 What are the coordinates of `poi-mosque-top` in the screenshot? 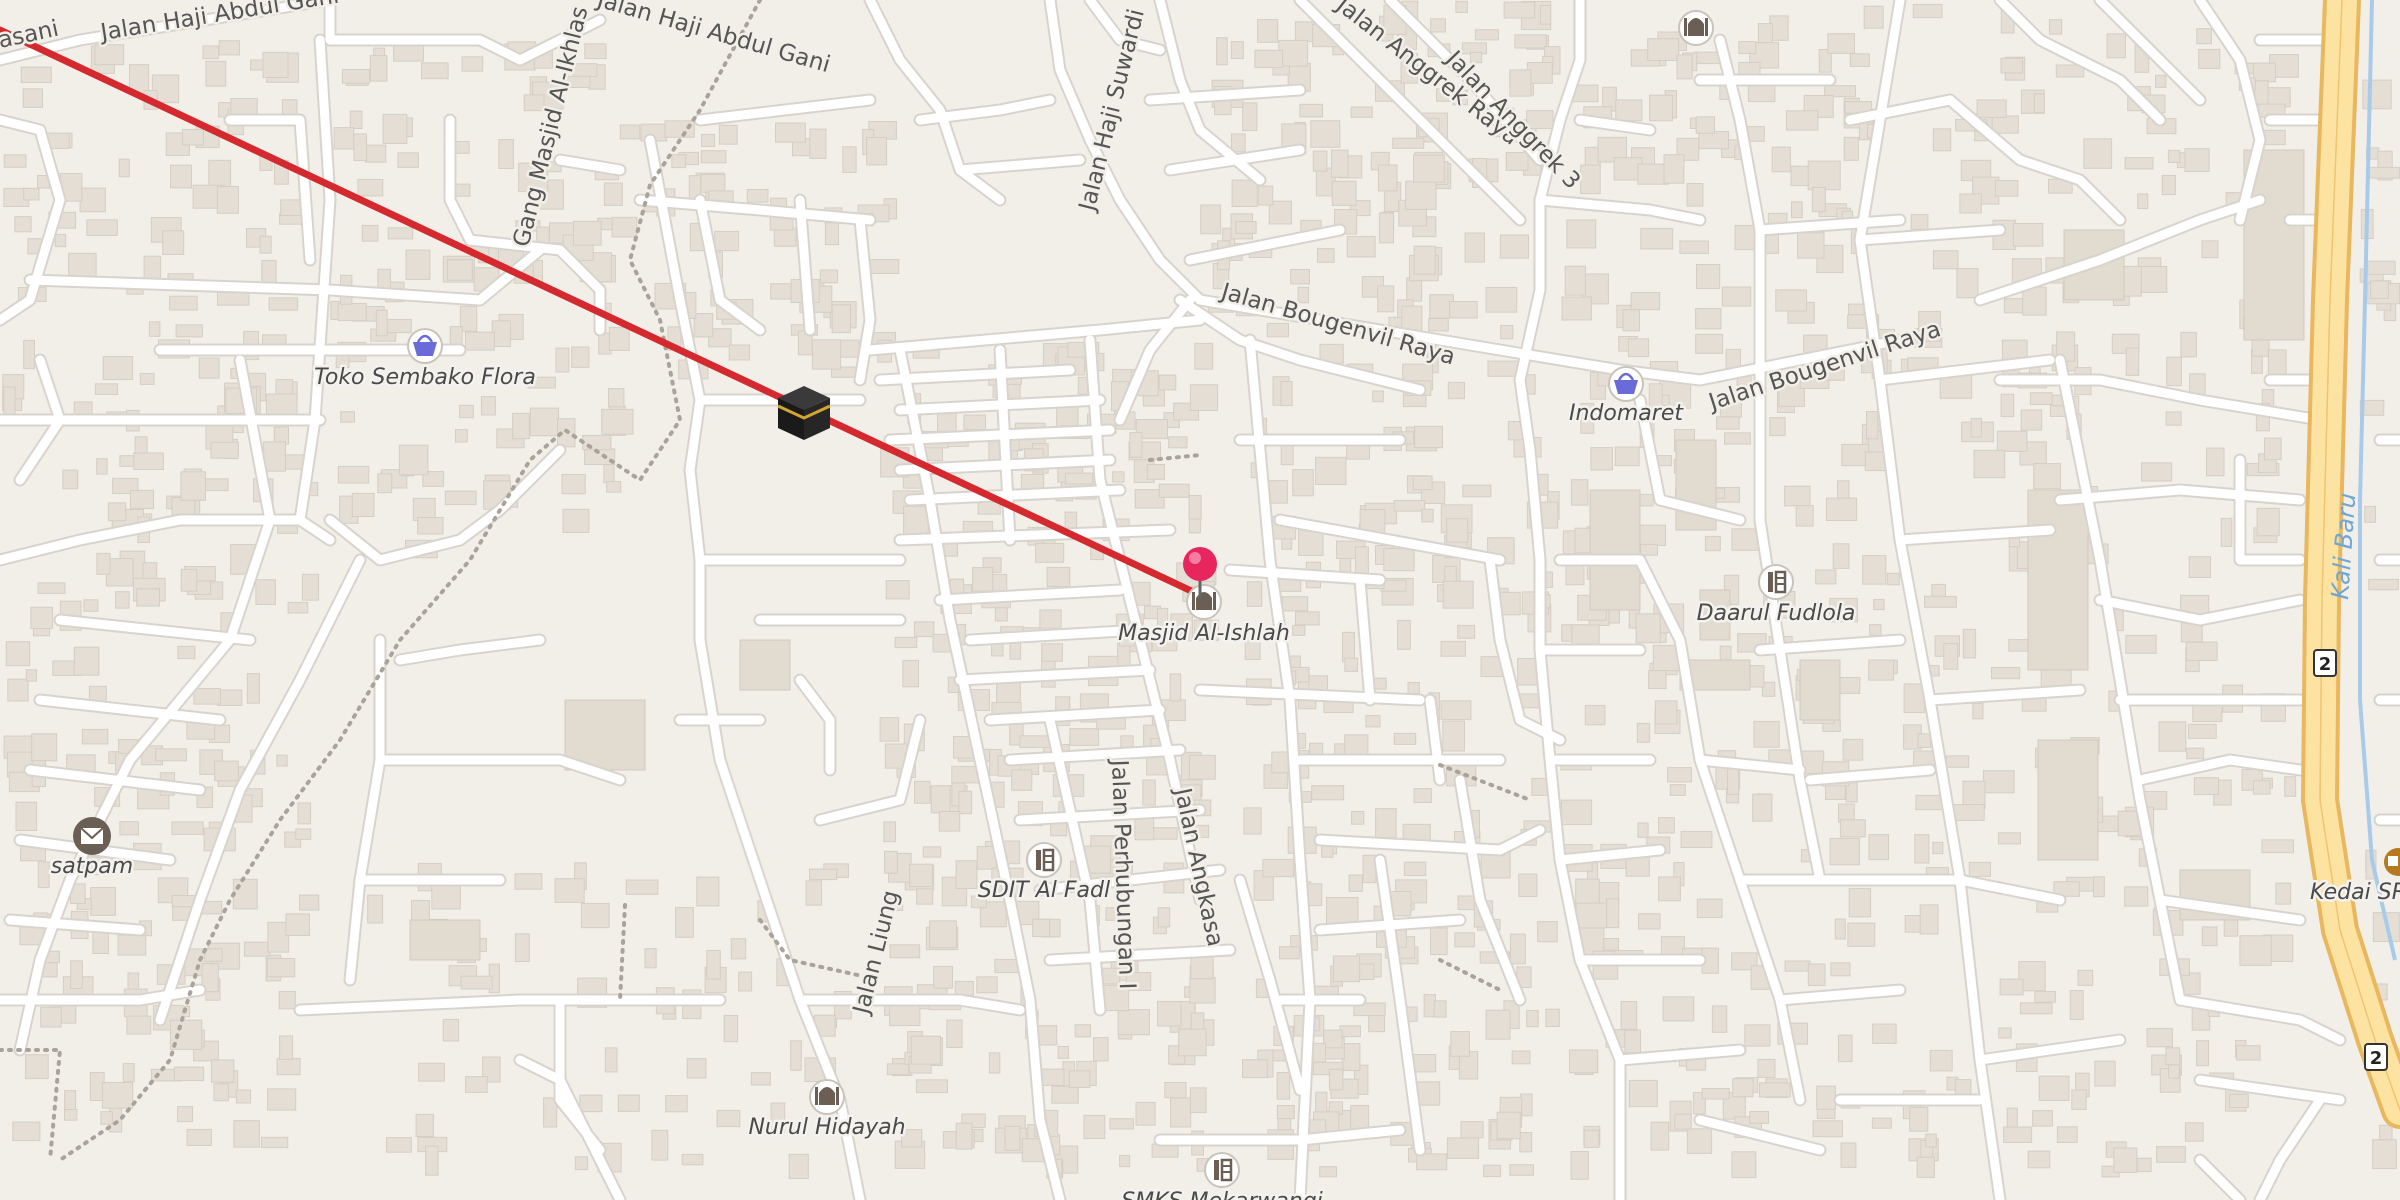 It's located at (1696, 28).